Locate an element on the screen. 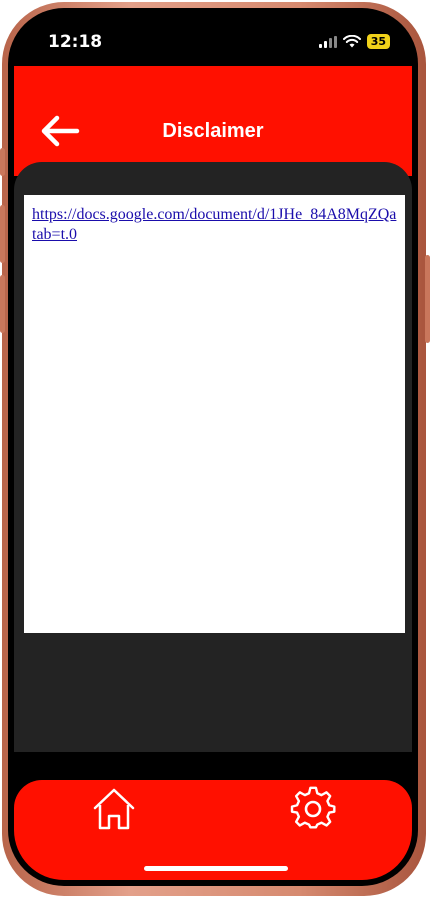 This screenshot has height=898, width=430. nav-settings-button is located at coordinates (313, 809).